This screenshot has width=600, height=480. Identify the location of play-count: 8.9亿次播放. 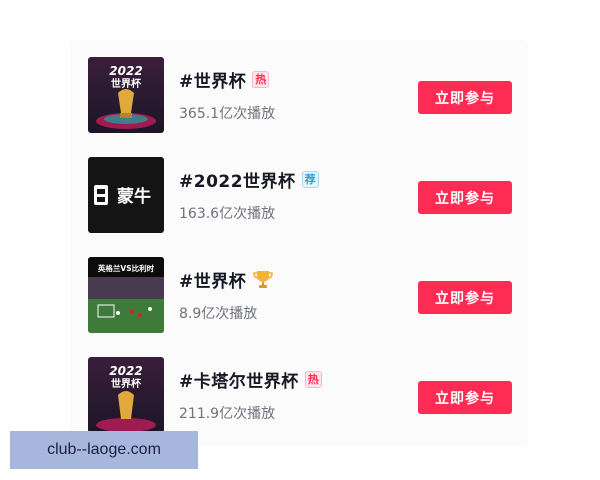
(218, 314).